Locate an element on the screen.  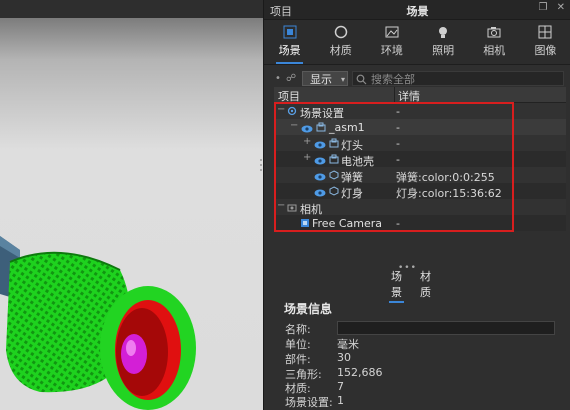
environment-icon is located at coordinates (391, 33).